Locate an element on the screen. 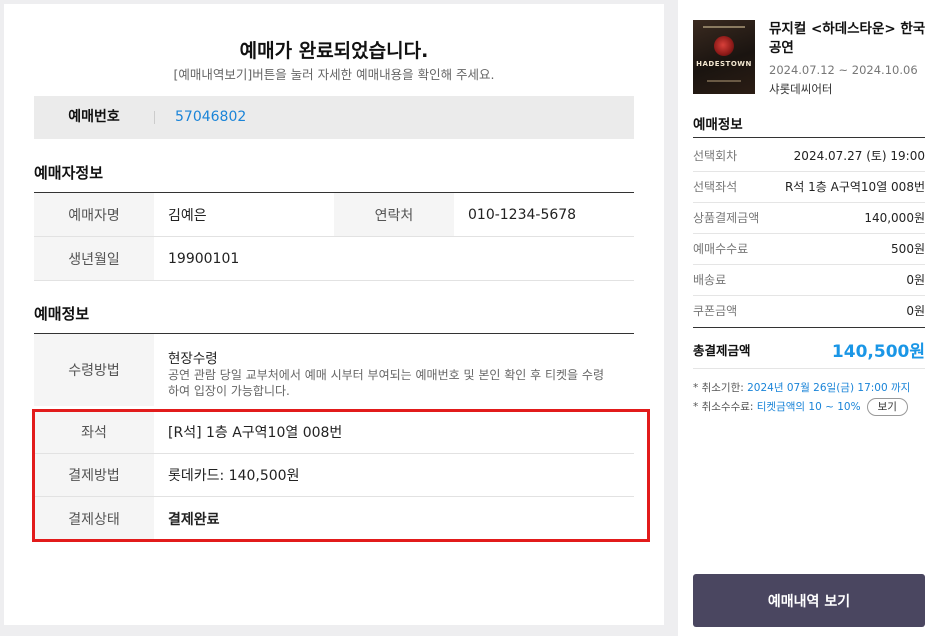 This screenshot has width=933, height=636. reservation-number-label: 예매번호 is located at coordinates (94, 117).